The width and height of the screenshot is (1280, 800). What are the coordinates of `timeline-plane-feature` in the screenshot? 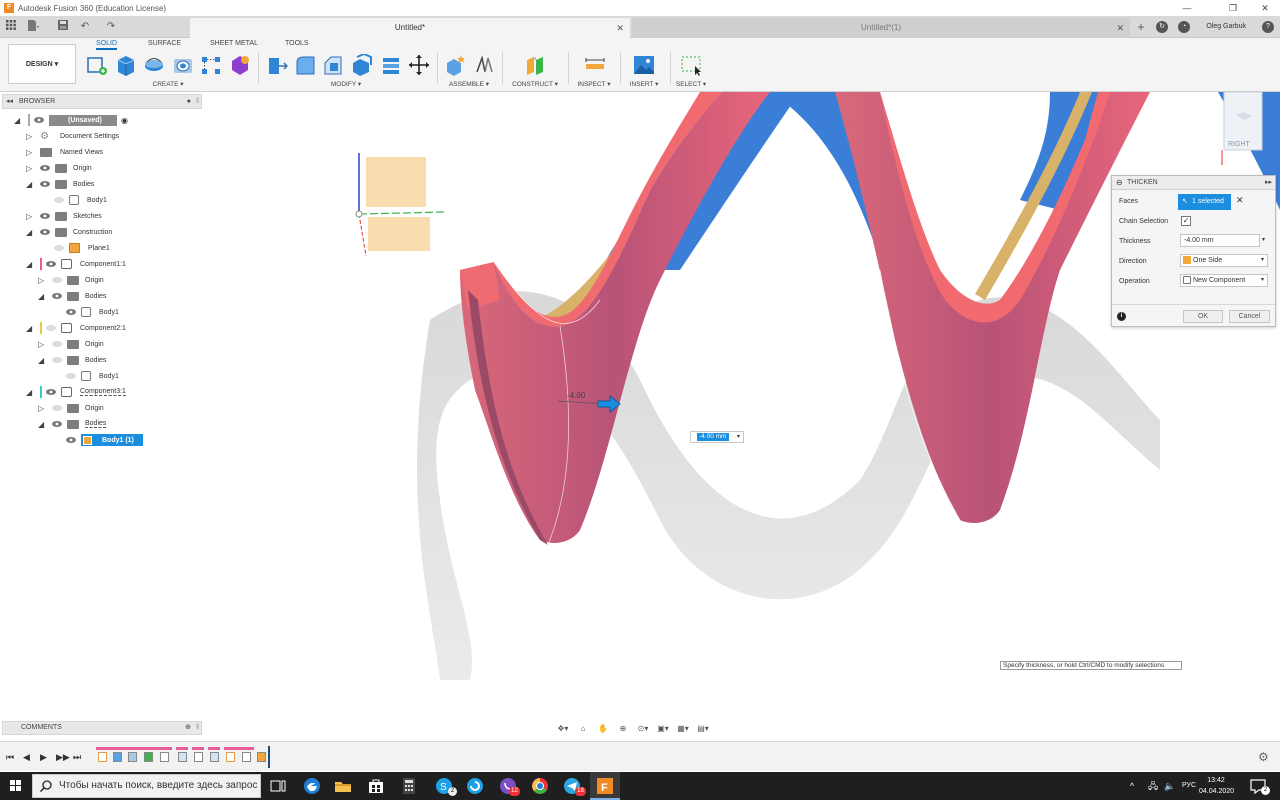 It's located at (148, 757).